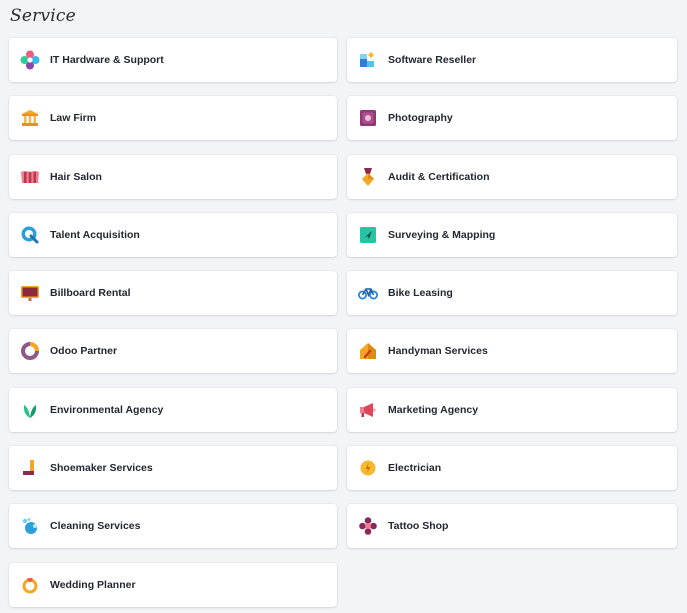 This screenshot has height=613, width=687. Describe the element at coordinates (368, 235) in the screenshot. I see `surveying-mapping-icon` at that location.